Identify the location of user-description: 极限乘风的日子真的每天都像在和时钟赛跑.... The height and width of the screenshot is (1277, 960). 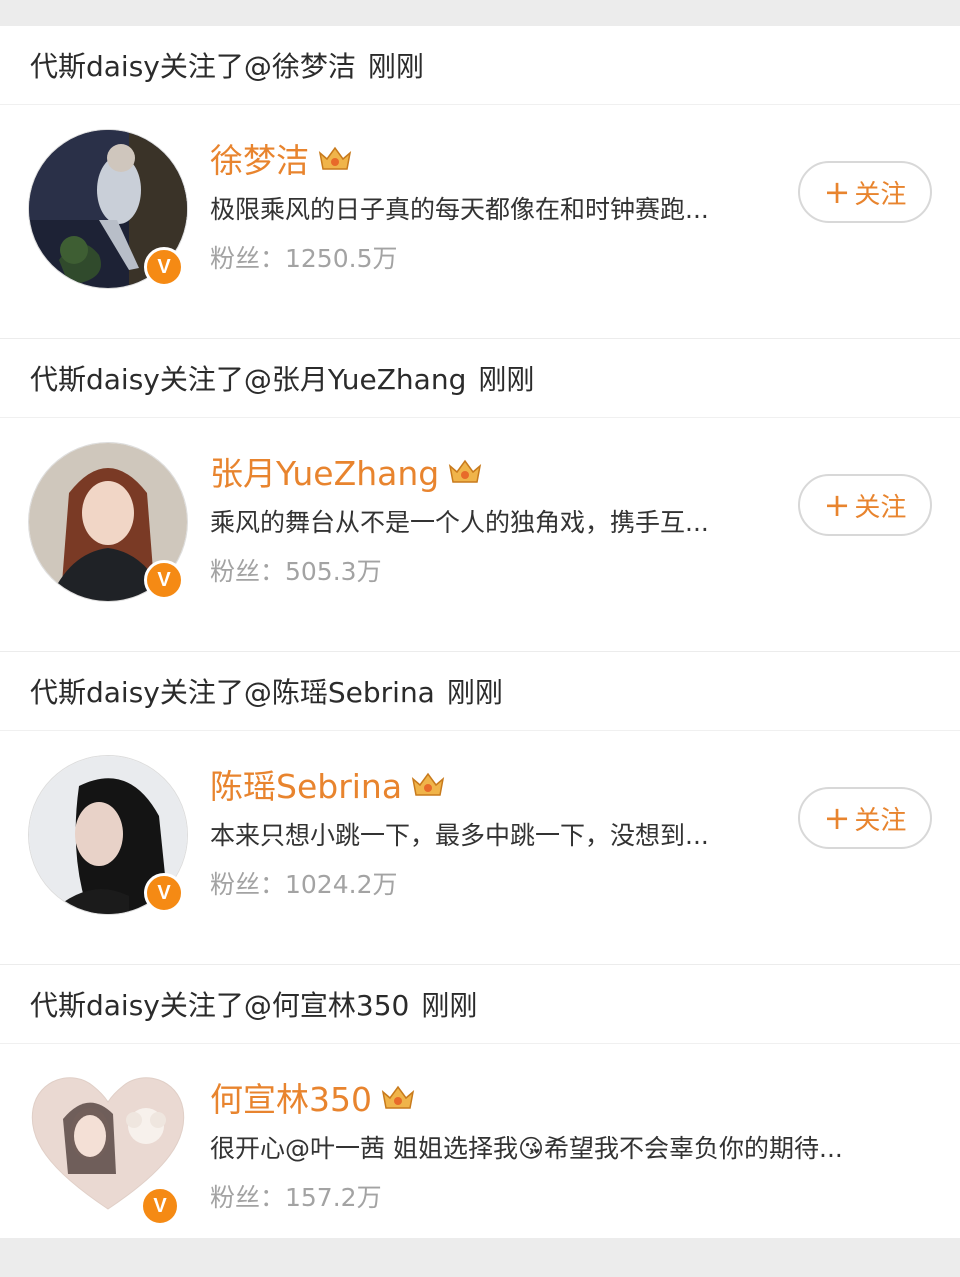
(459, 209).